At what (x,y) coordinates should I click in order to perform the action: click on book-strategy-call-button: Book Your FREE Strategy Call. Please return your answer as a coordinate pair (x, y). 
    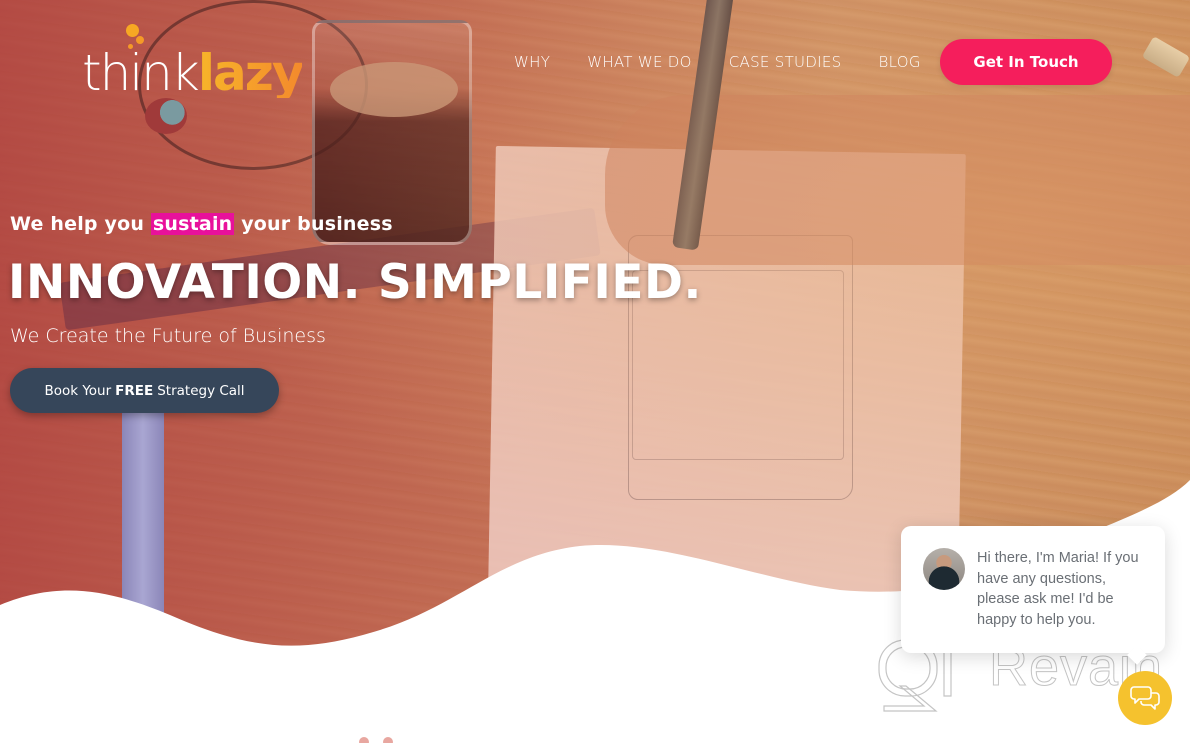
    Looking at the image, I should click on (144, 390).